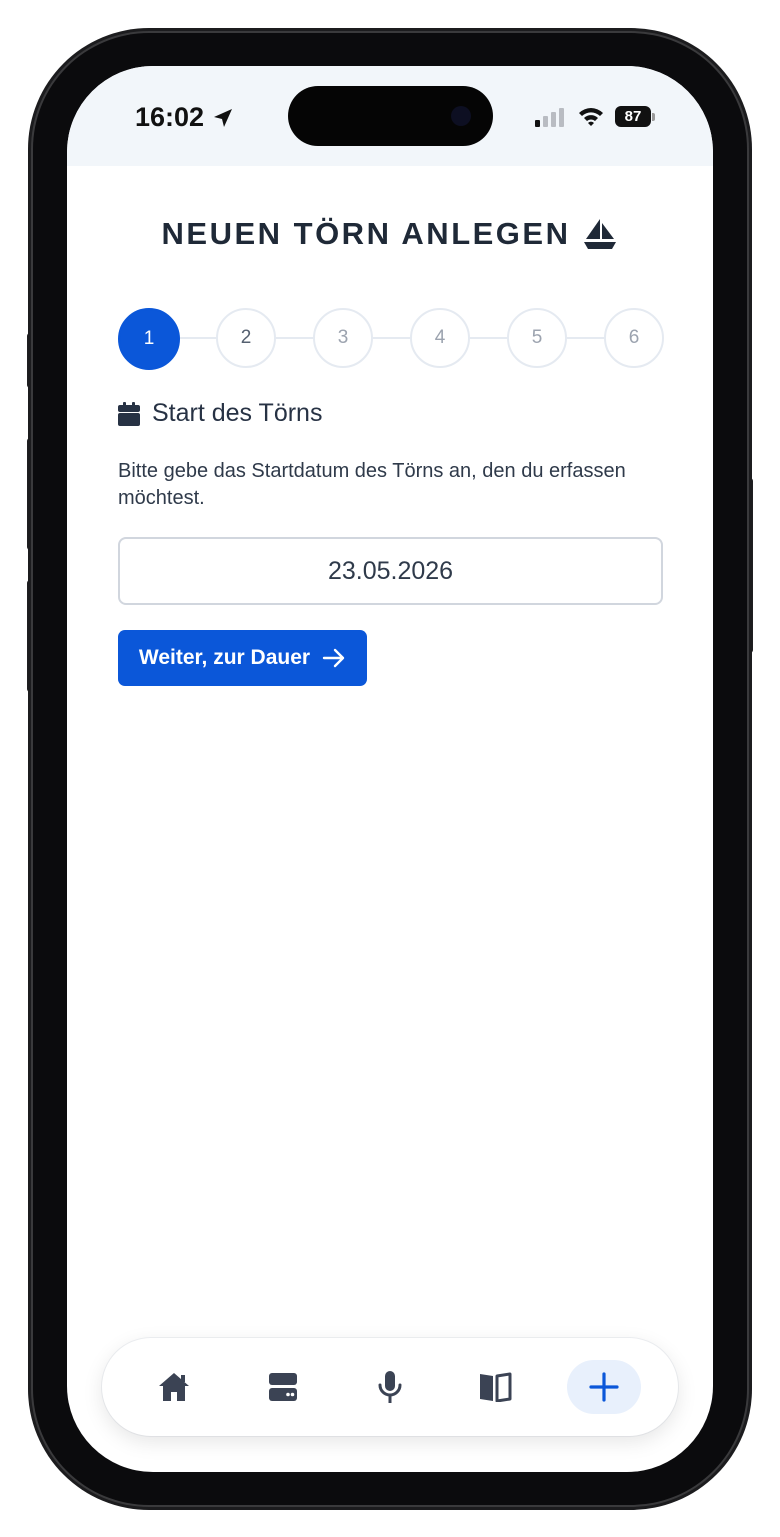  Describe the element at coordinates (223, 117) in the screenshot. I see `location-arrow-icon` at that location.